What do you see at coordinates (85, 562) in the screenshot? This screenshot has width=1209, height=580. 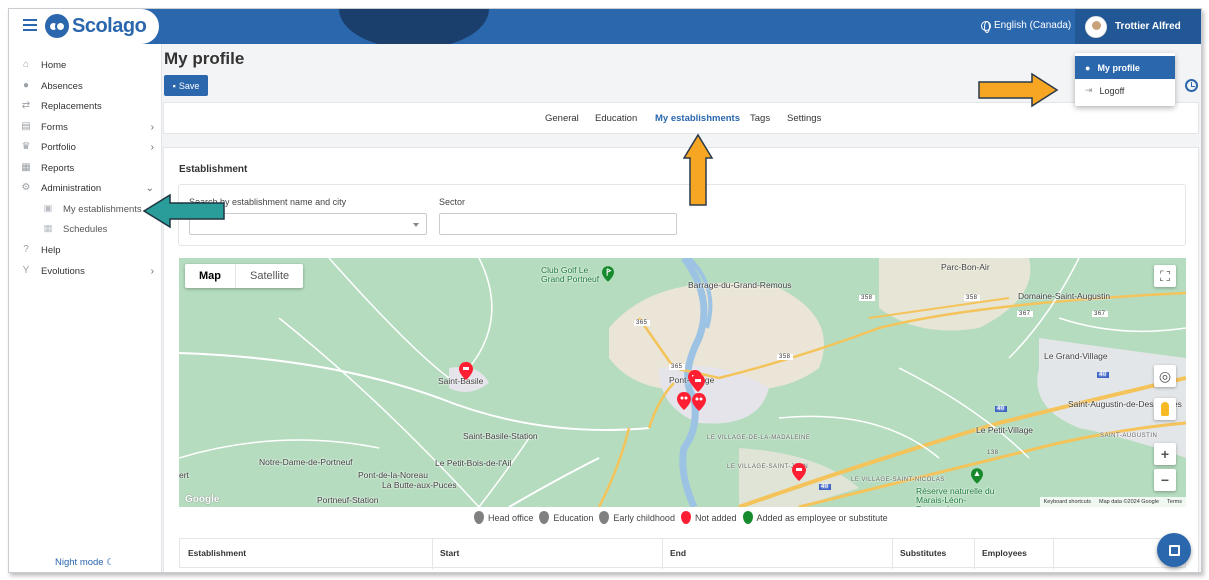 I see `night-mode-toggle: Night mode ☾` at bounding box center [85, 562].